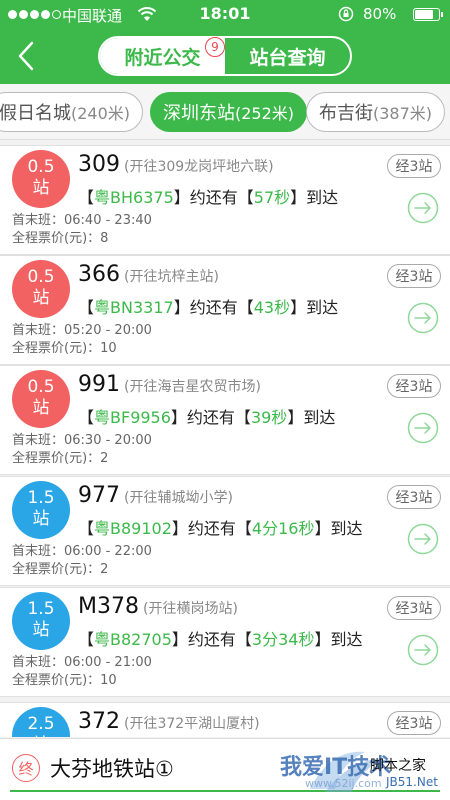 This screenshot has width=450, height=800. I want to click on tab-station-search: 站台查询, so click(287, 56).